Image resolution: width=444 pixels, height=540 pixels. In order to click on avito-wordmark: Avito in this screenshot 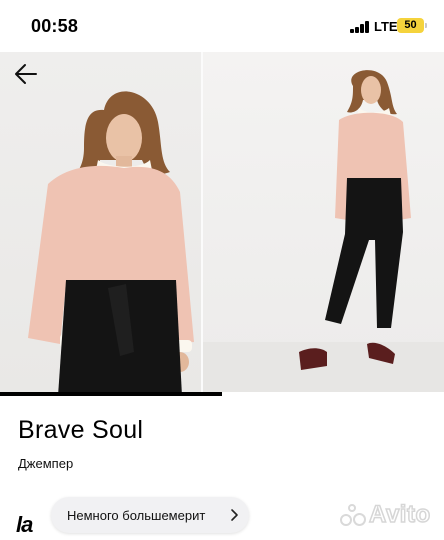, I will do `click(399, 514)`.